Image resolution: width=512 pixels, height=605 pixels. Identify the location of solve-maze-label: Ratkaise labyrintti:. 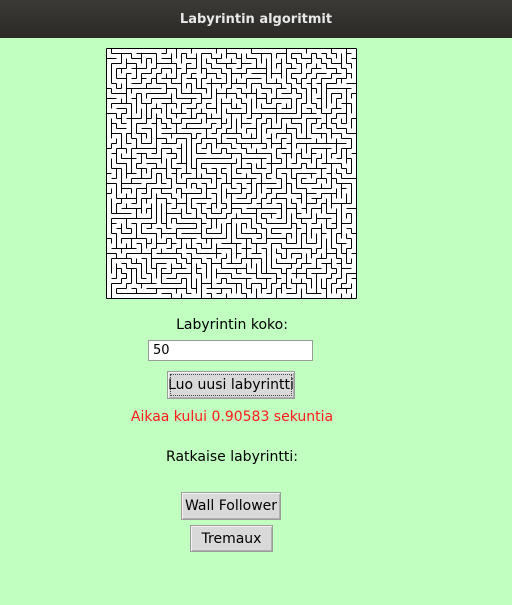
(232, 457).